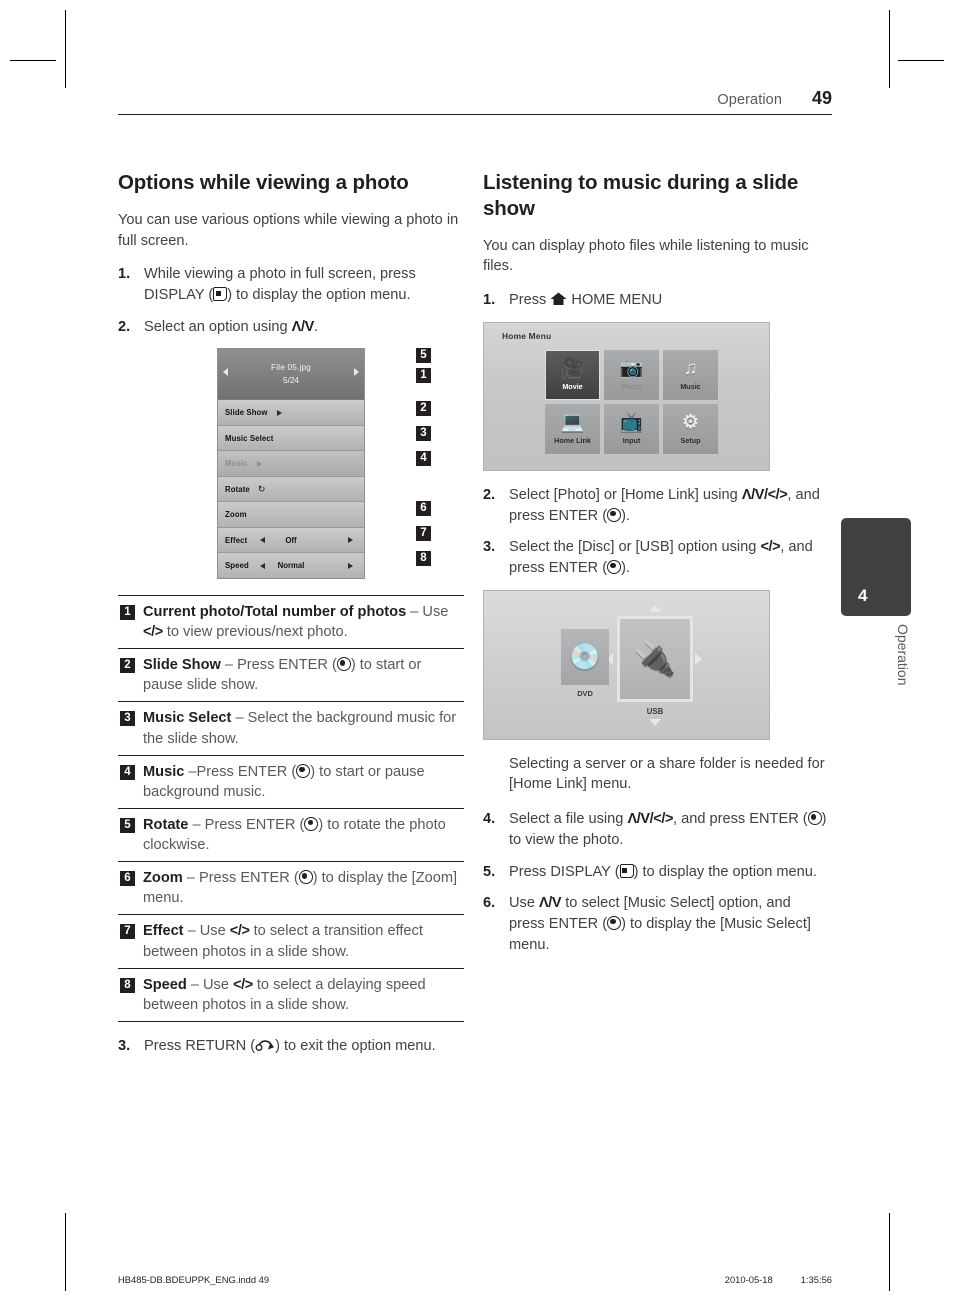  What do you see at coordinates (291, 565) in the screenshot?
I see `option-row-speed: Speed Normal` at bounding box center [291, 565].